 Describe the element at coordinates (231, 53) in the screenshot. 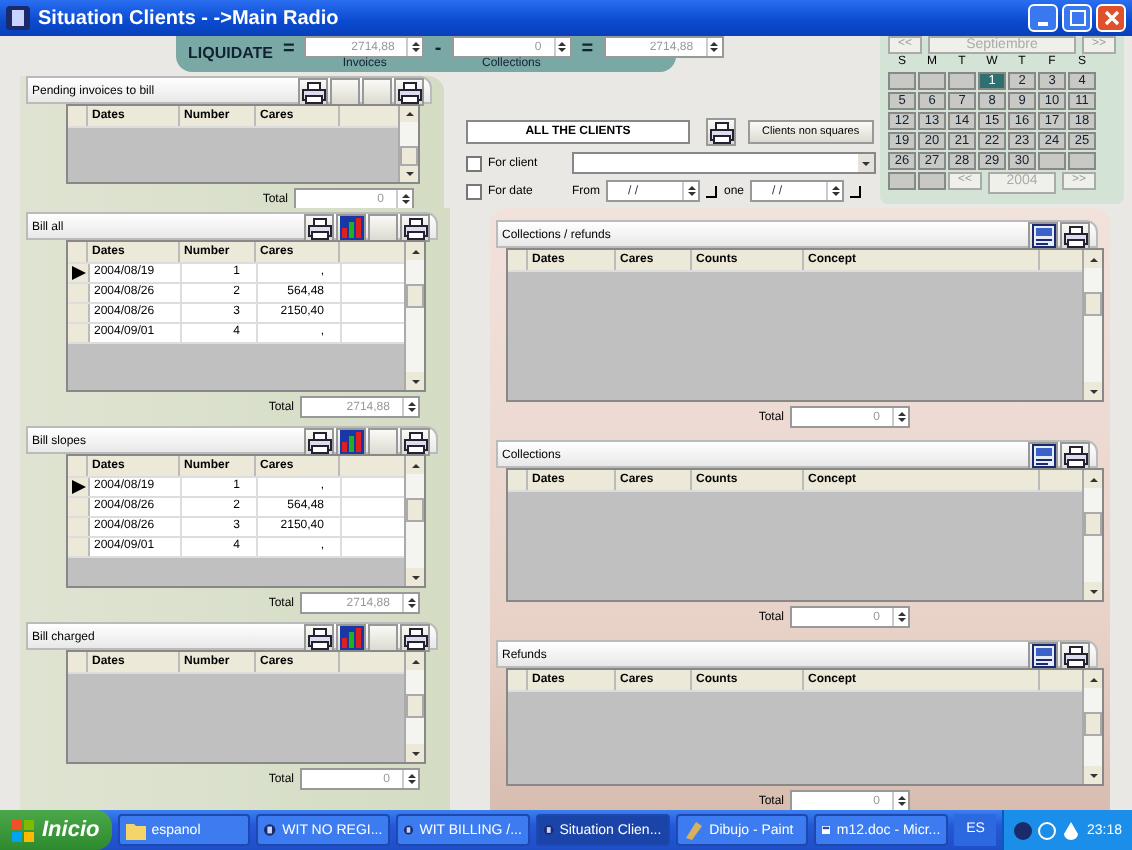

I see `liquidate-label: LIQUIDATE` at that location.